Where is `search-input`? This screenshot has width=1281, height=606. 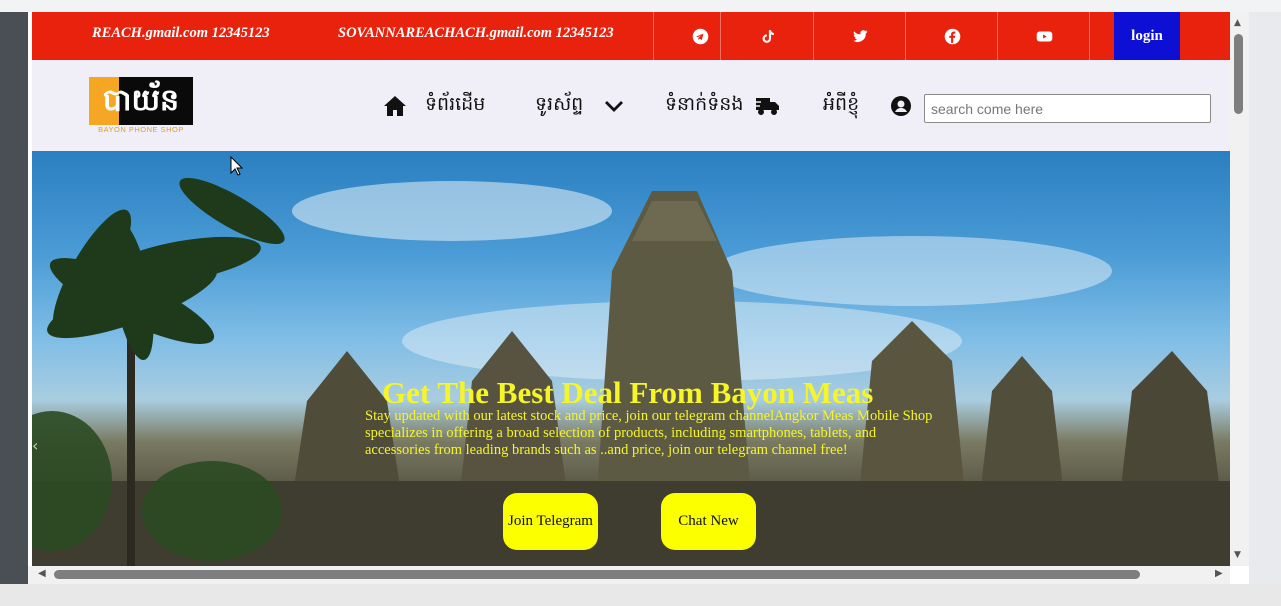
search-input is located at coordinates (1067, 108).